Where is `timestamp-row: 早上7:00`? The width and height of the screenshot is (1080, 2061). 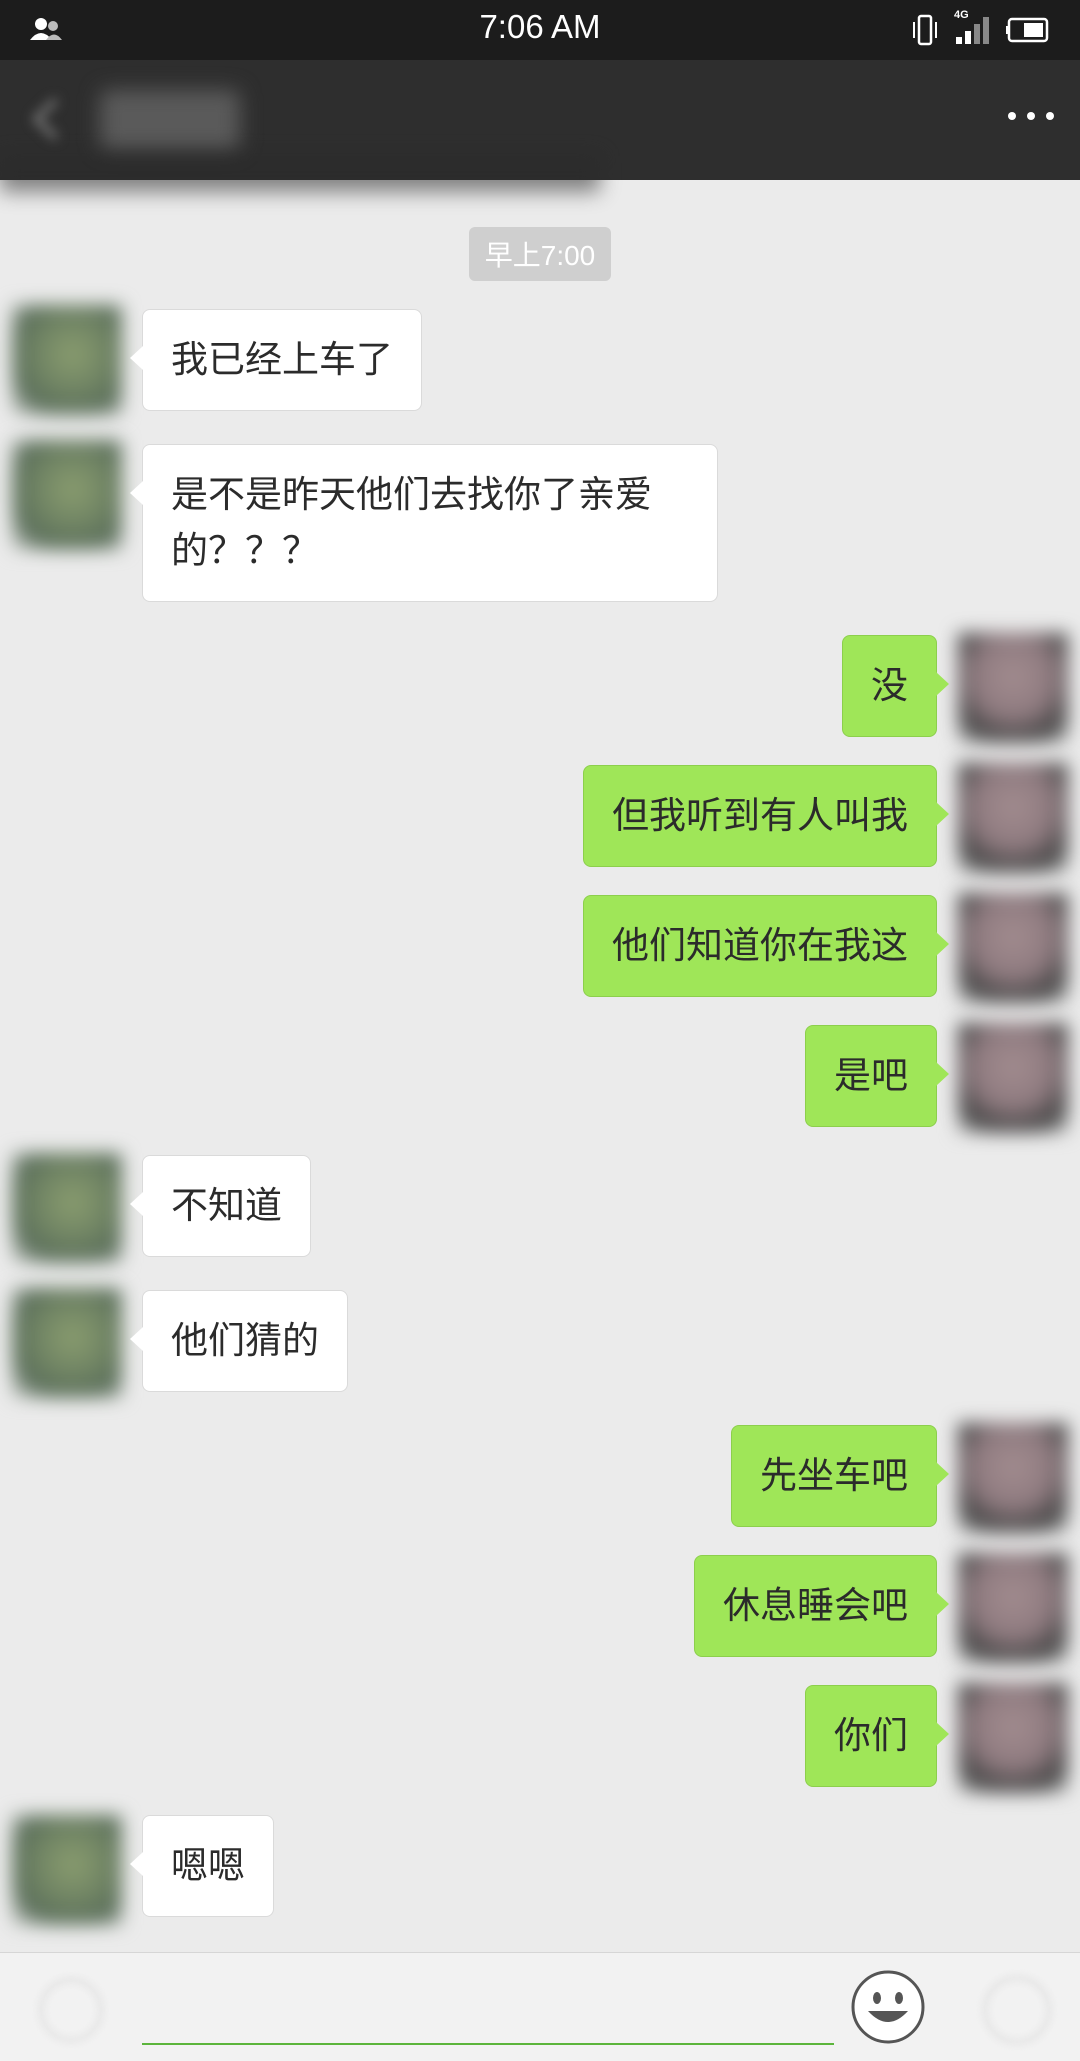
timestamp-row: 早上7:00 is located at coordinates (540, 254).